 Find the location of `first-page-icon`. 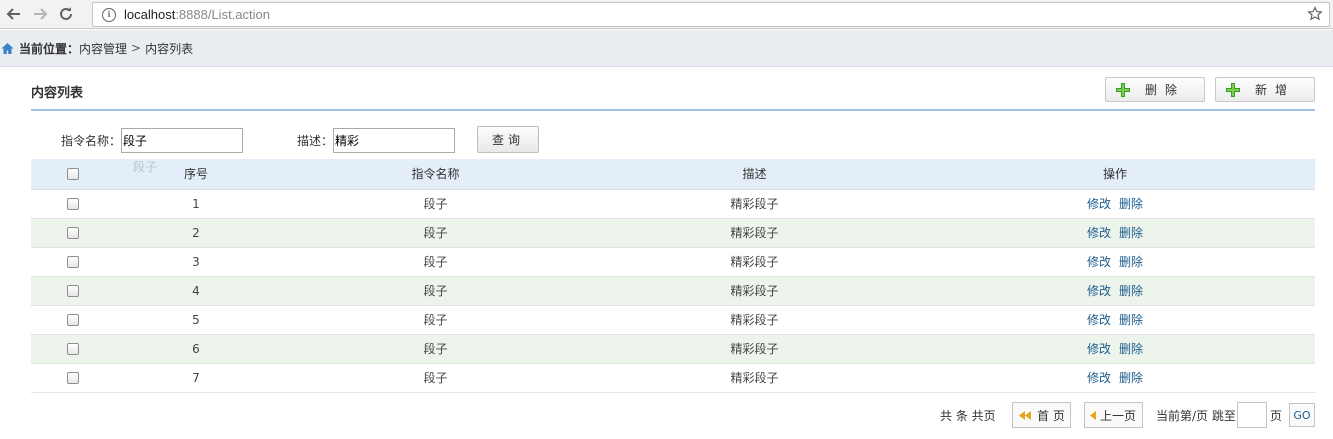

first-page-icon is located at coordinates (1025, 415).